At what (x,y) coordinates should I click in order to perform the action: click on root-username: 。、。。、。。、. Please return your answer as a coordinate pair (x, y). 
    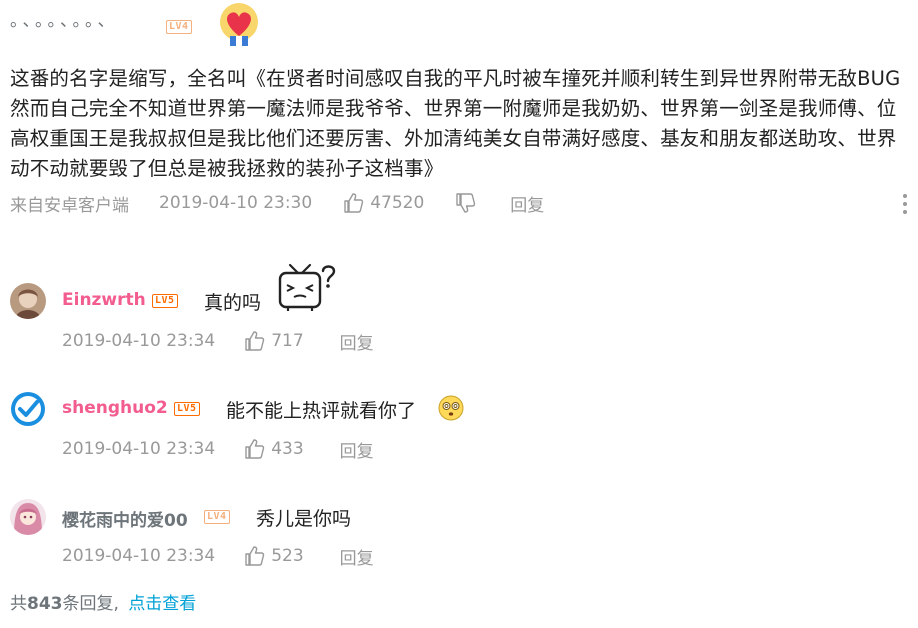
    Looking at the image, I should click on (64, 18).